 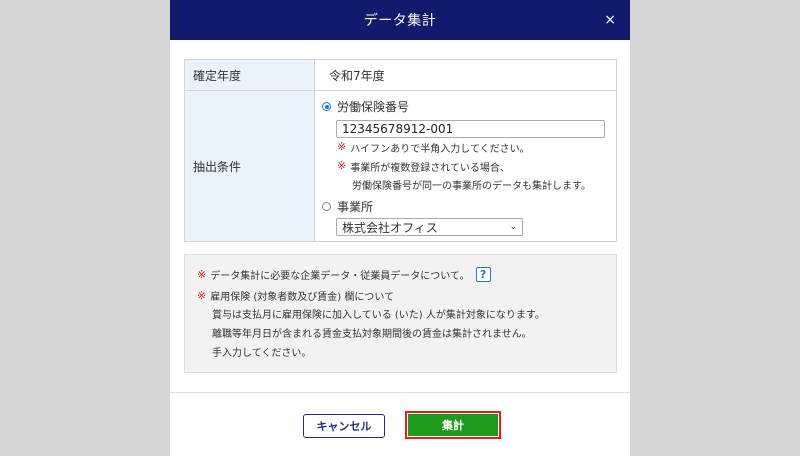 What do you see at coordinates (483, 274) in the screenshot?
I see `help-icon: ?` at bounding box center [483, 274].